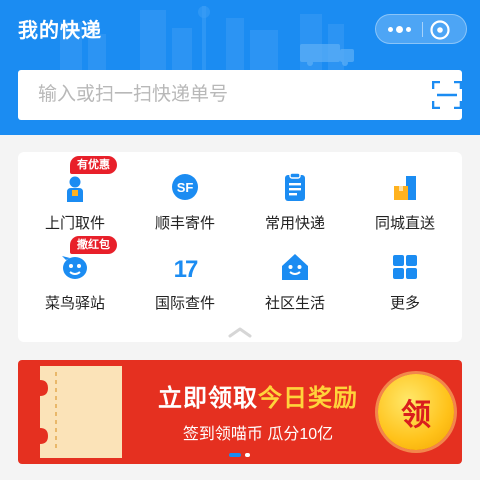 The height and width of the screenshot is (480, 480). I want to click on promo-badge: 有优惠, so click(93, 165).